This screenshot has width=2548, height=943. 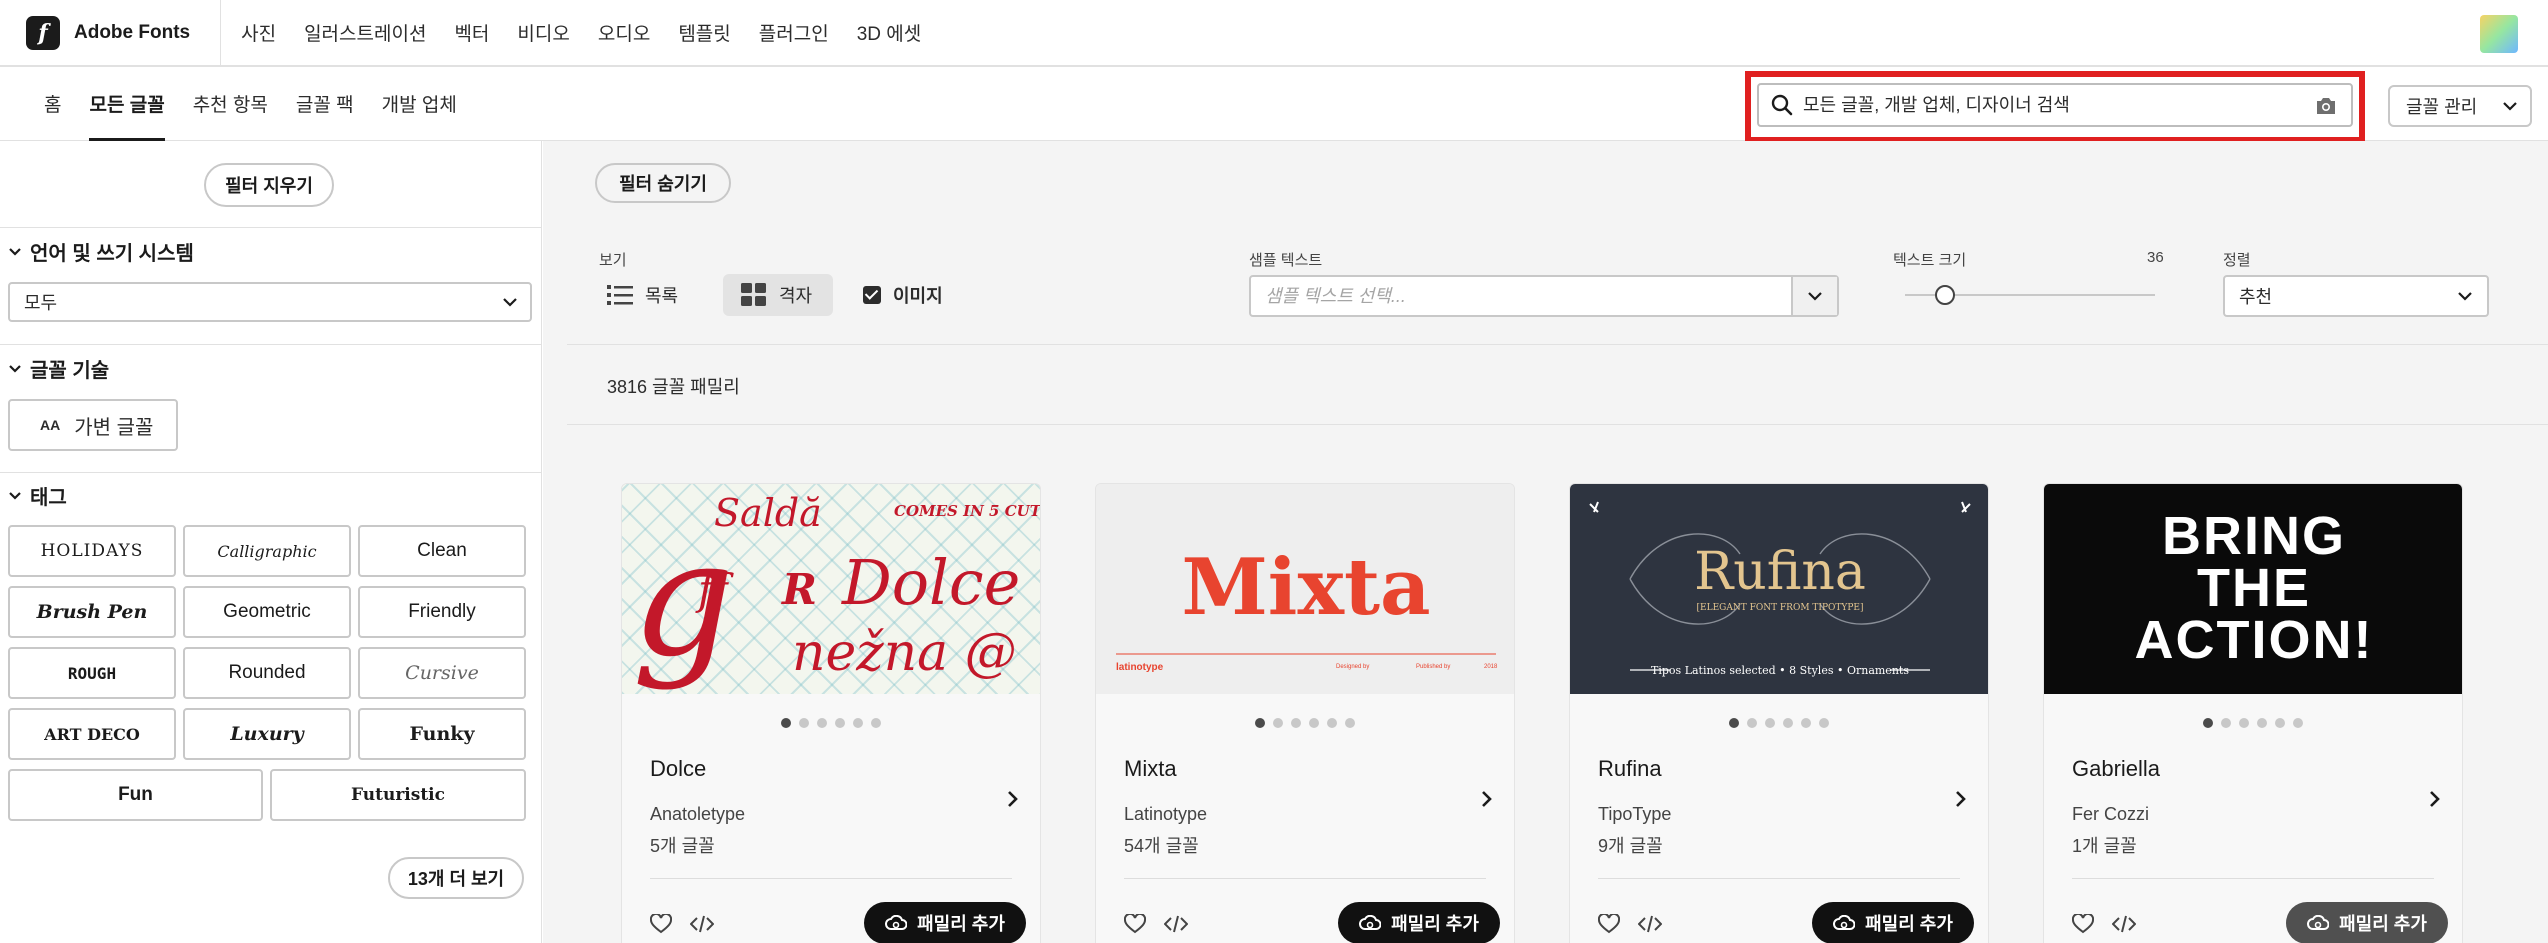 What do you see at coordinates (1150, 769) in the screenshot?
I see `font-name: Mixta` at bounding box center [1150, 769].